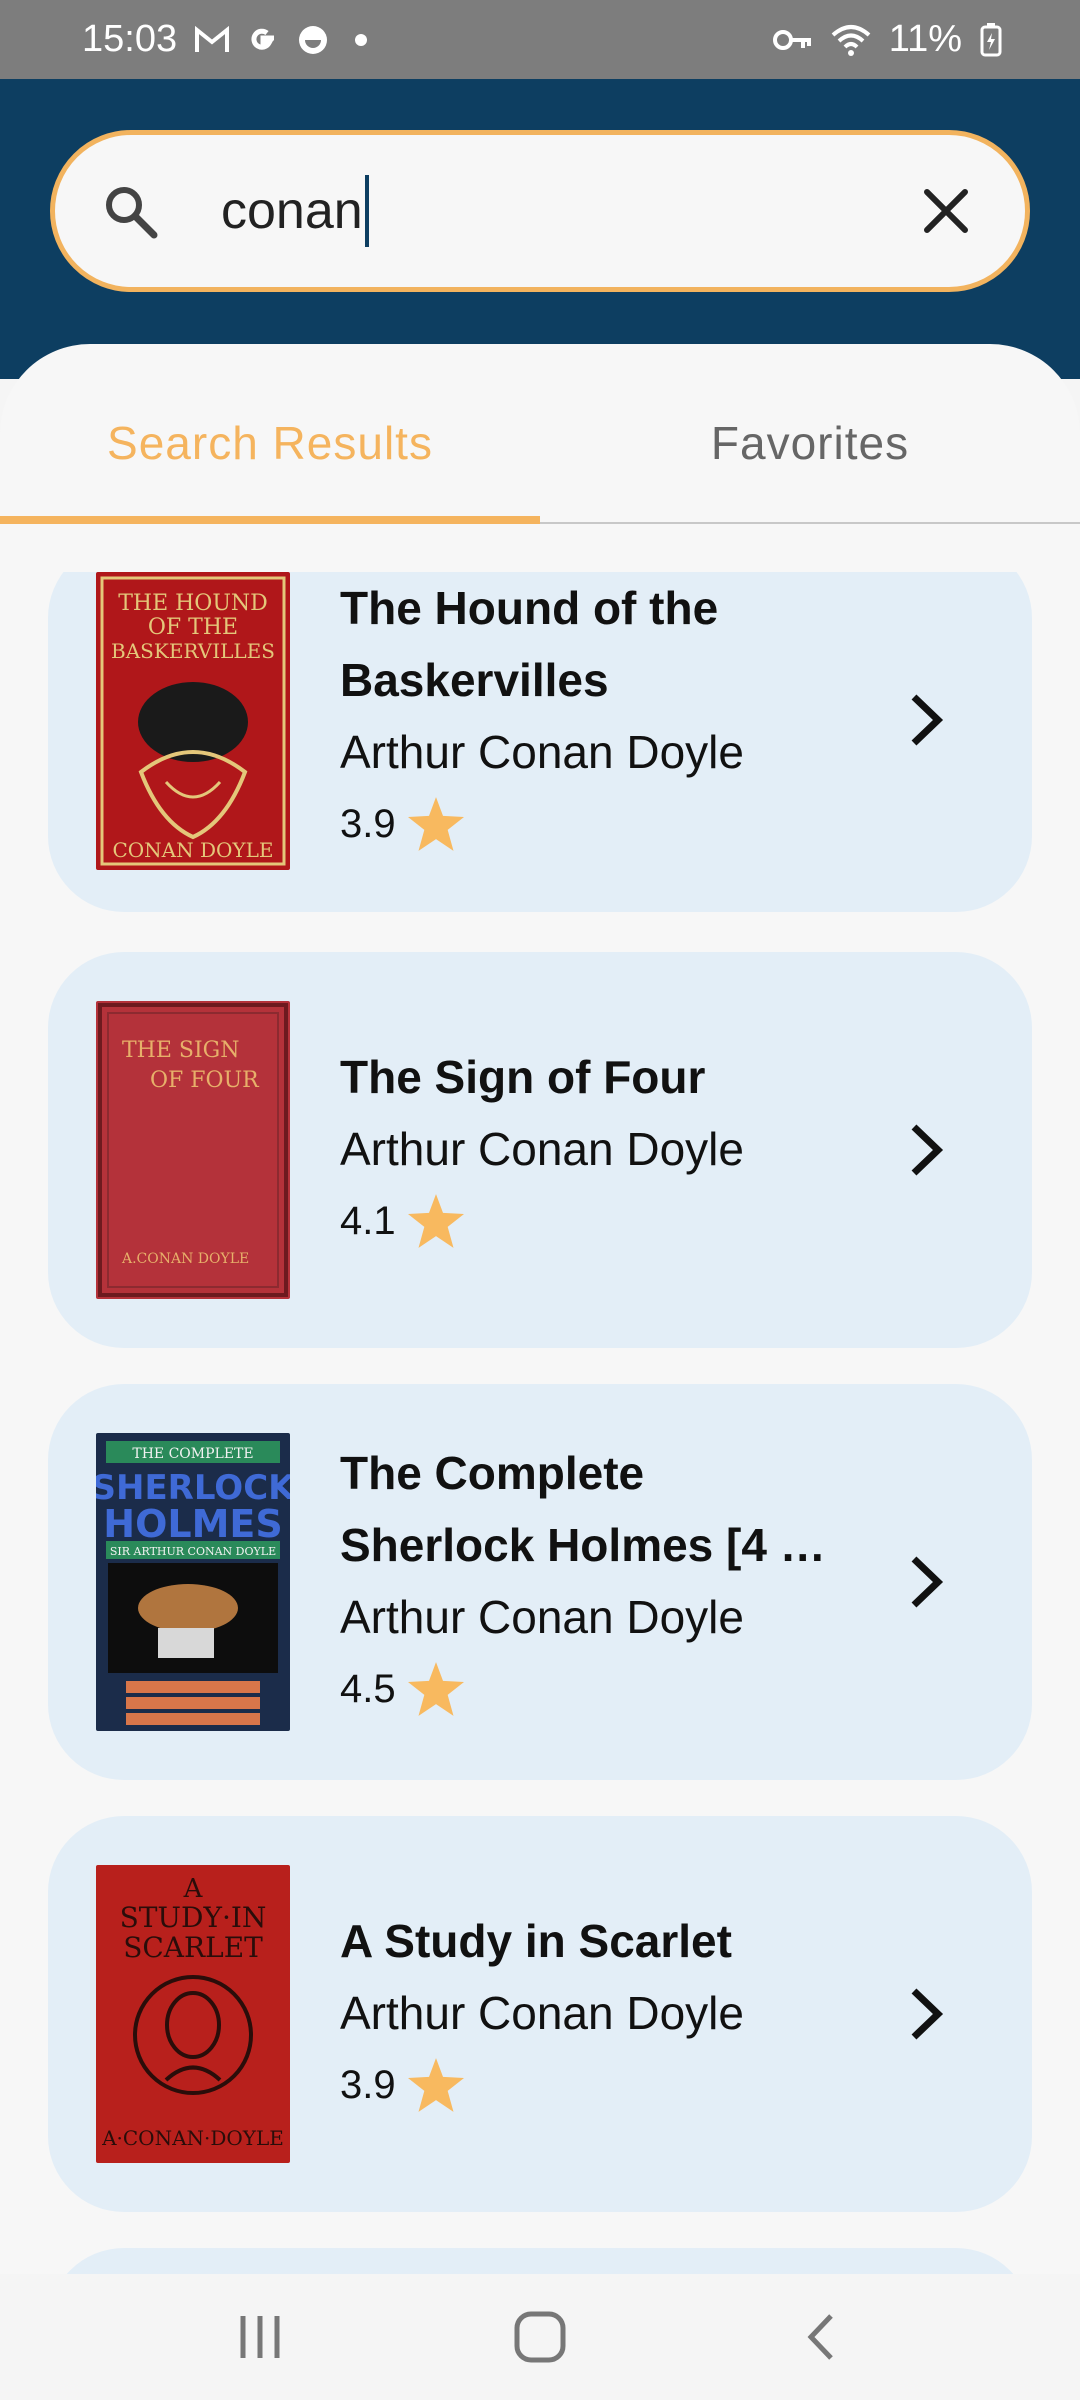 Image resolution: width=1080 pixels, height=2400 pixels. I want to click on svg-text: A, so click(193, 1889).